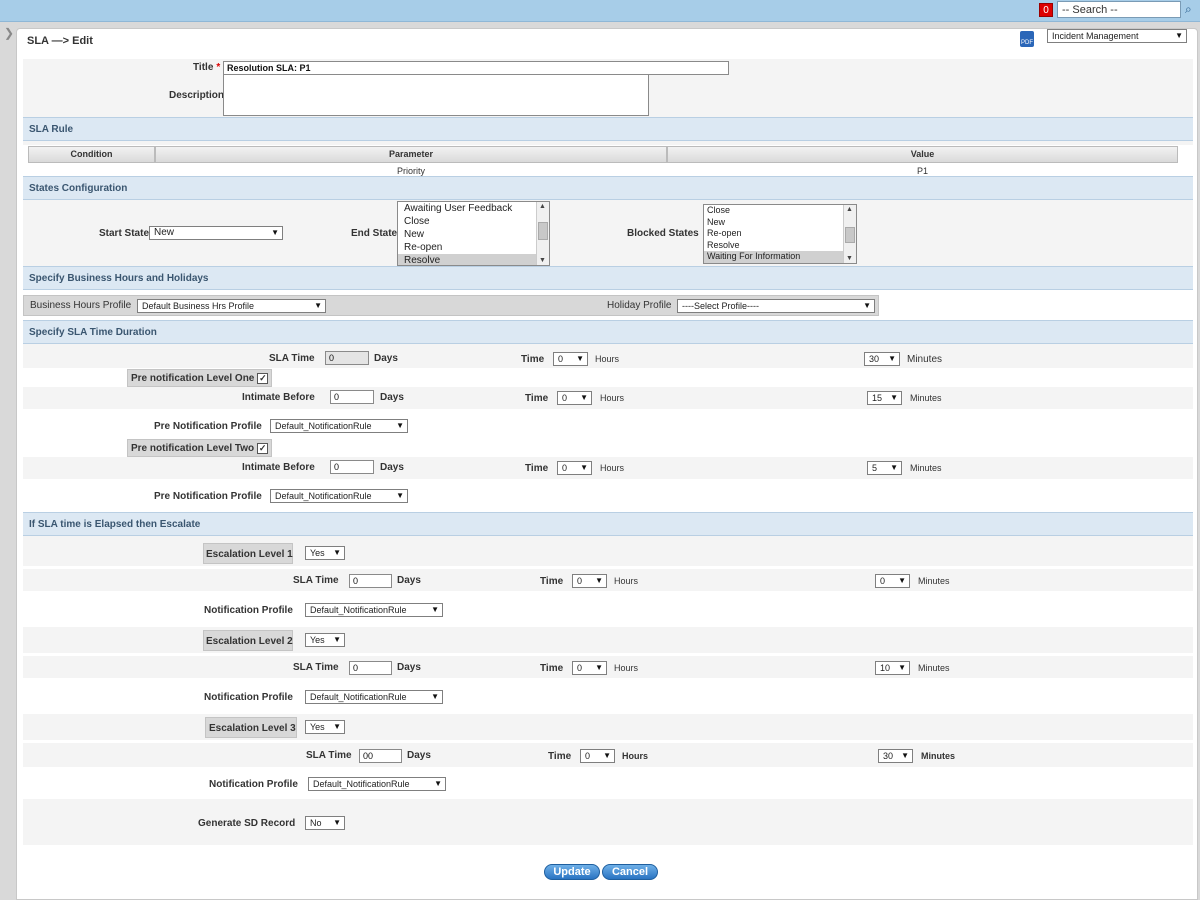  I want to click on end-state-option: New, so click(473, 234).